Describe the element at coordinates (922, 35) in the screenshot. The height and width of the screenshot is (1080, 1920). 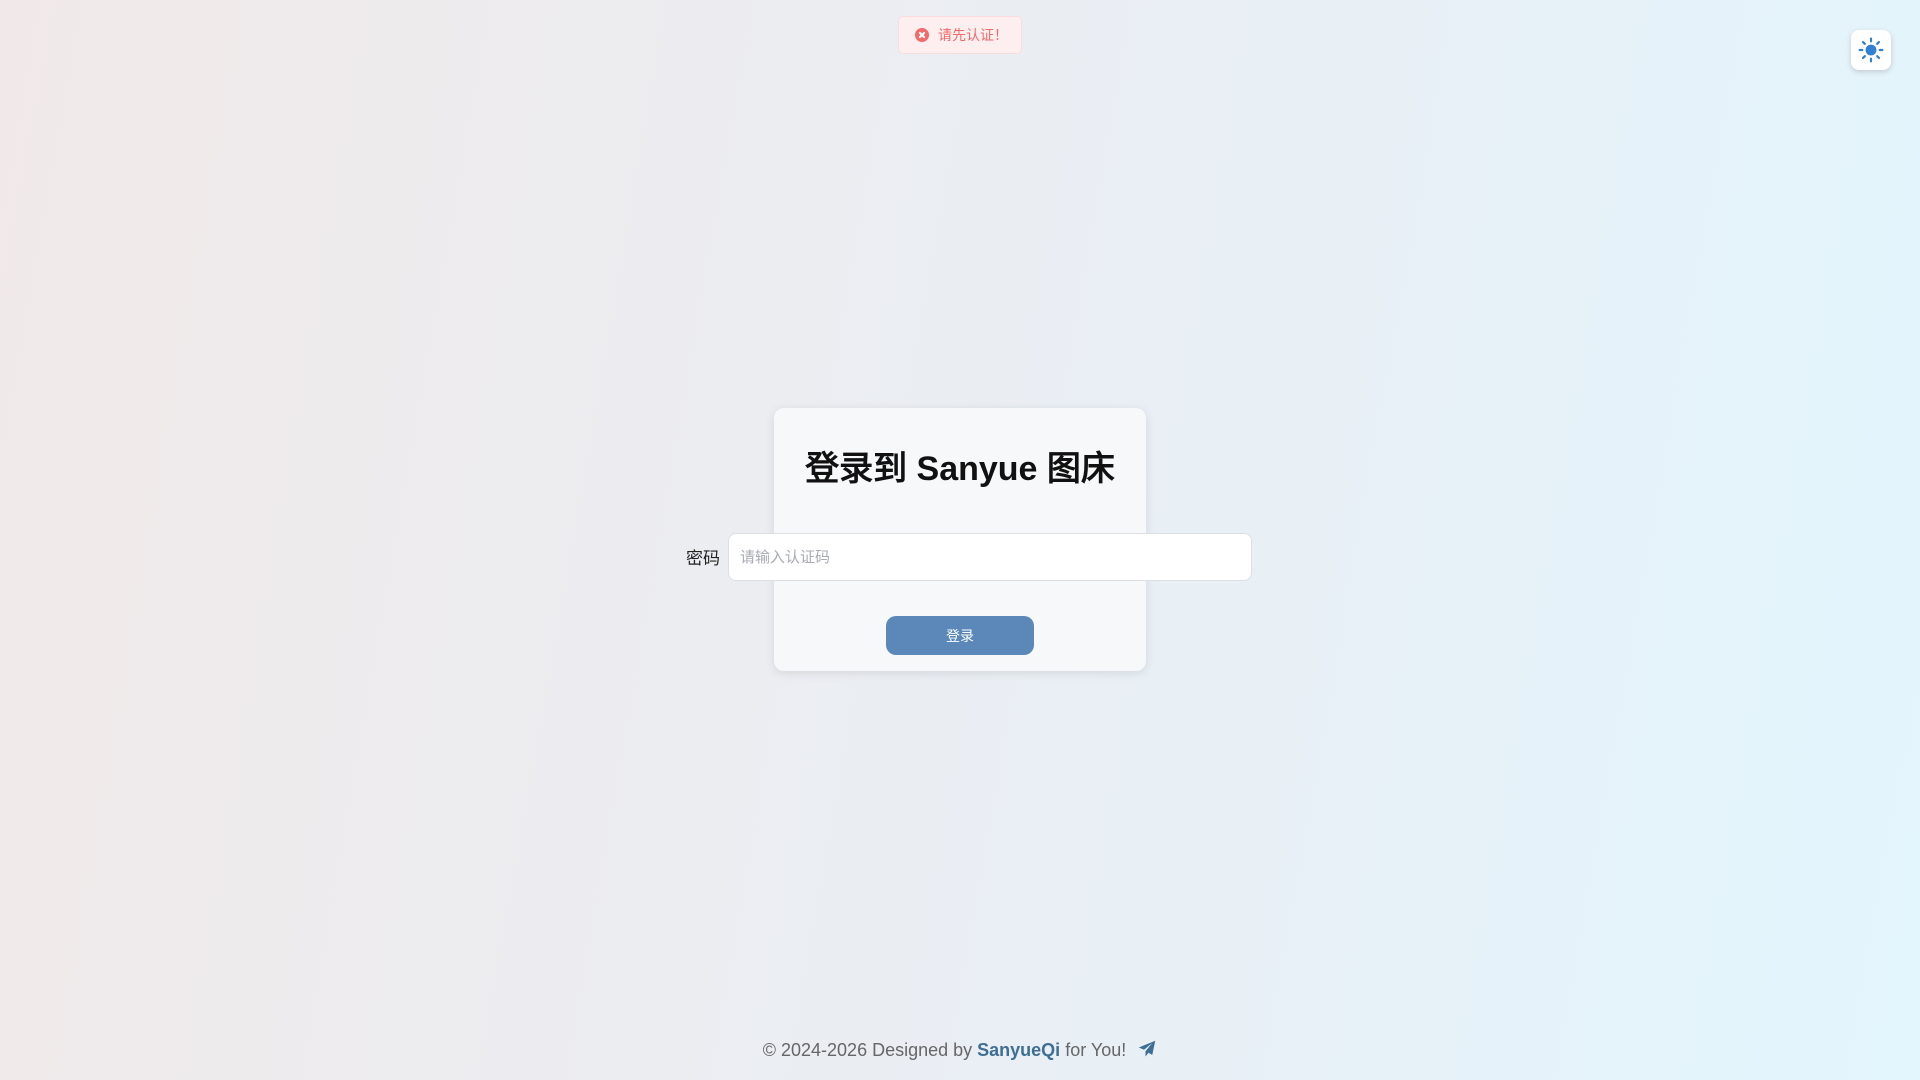
I see `error-circle-icon` at that location.